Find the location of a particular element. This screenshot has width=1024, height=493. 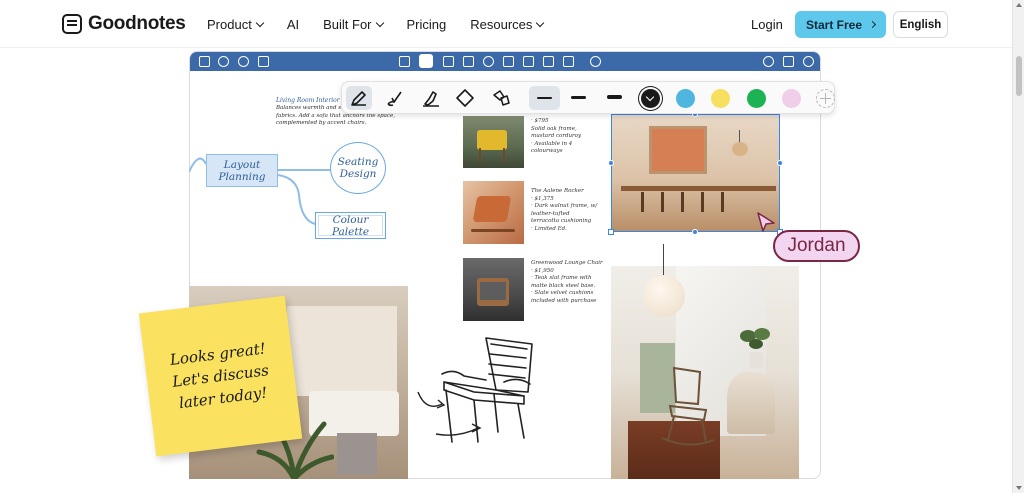

login-link: Login is located at coordinates (767, 24).